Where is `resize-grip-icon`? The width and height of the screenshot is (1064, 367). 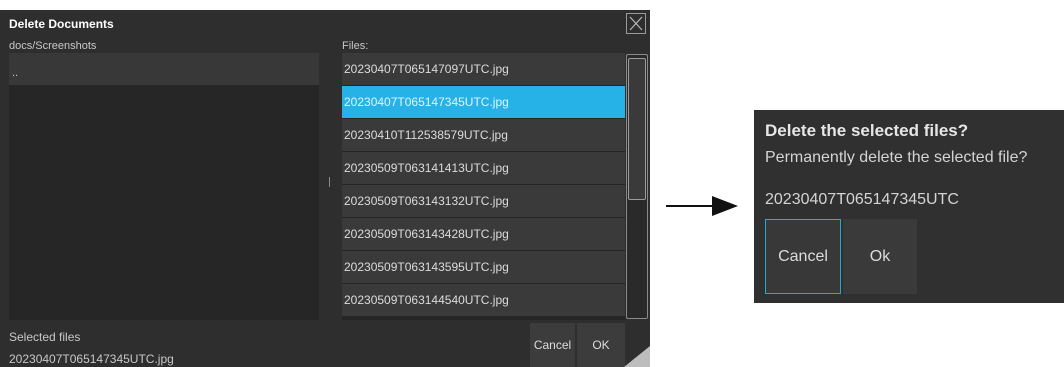
resize-grip-icon is located at coordinates (637, 356).